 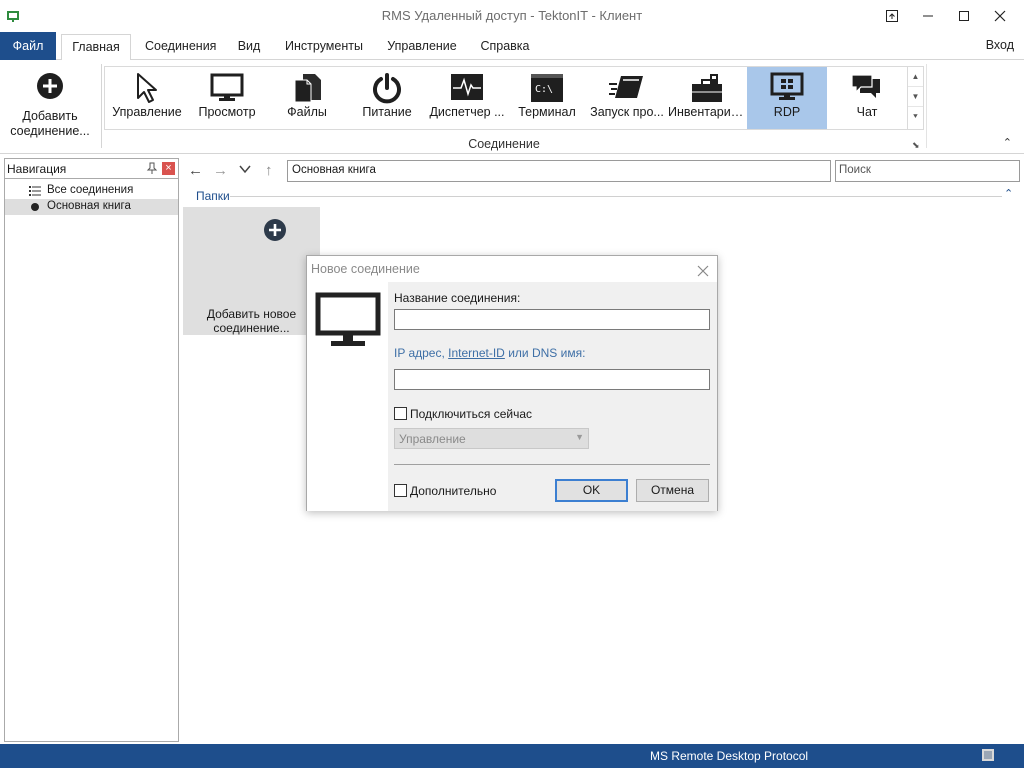 I want to click on gallery-item-label: RDP, so click(x=787, y=112).